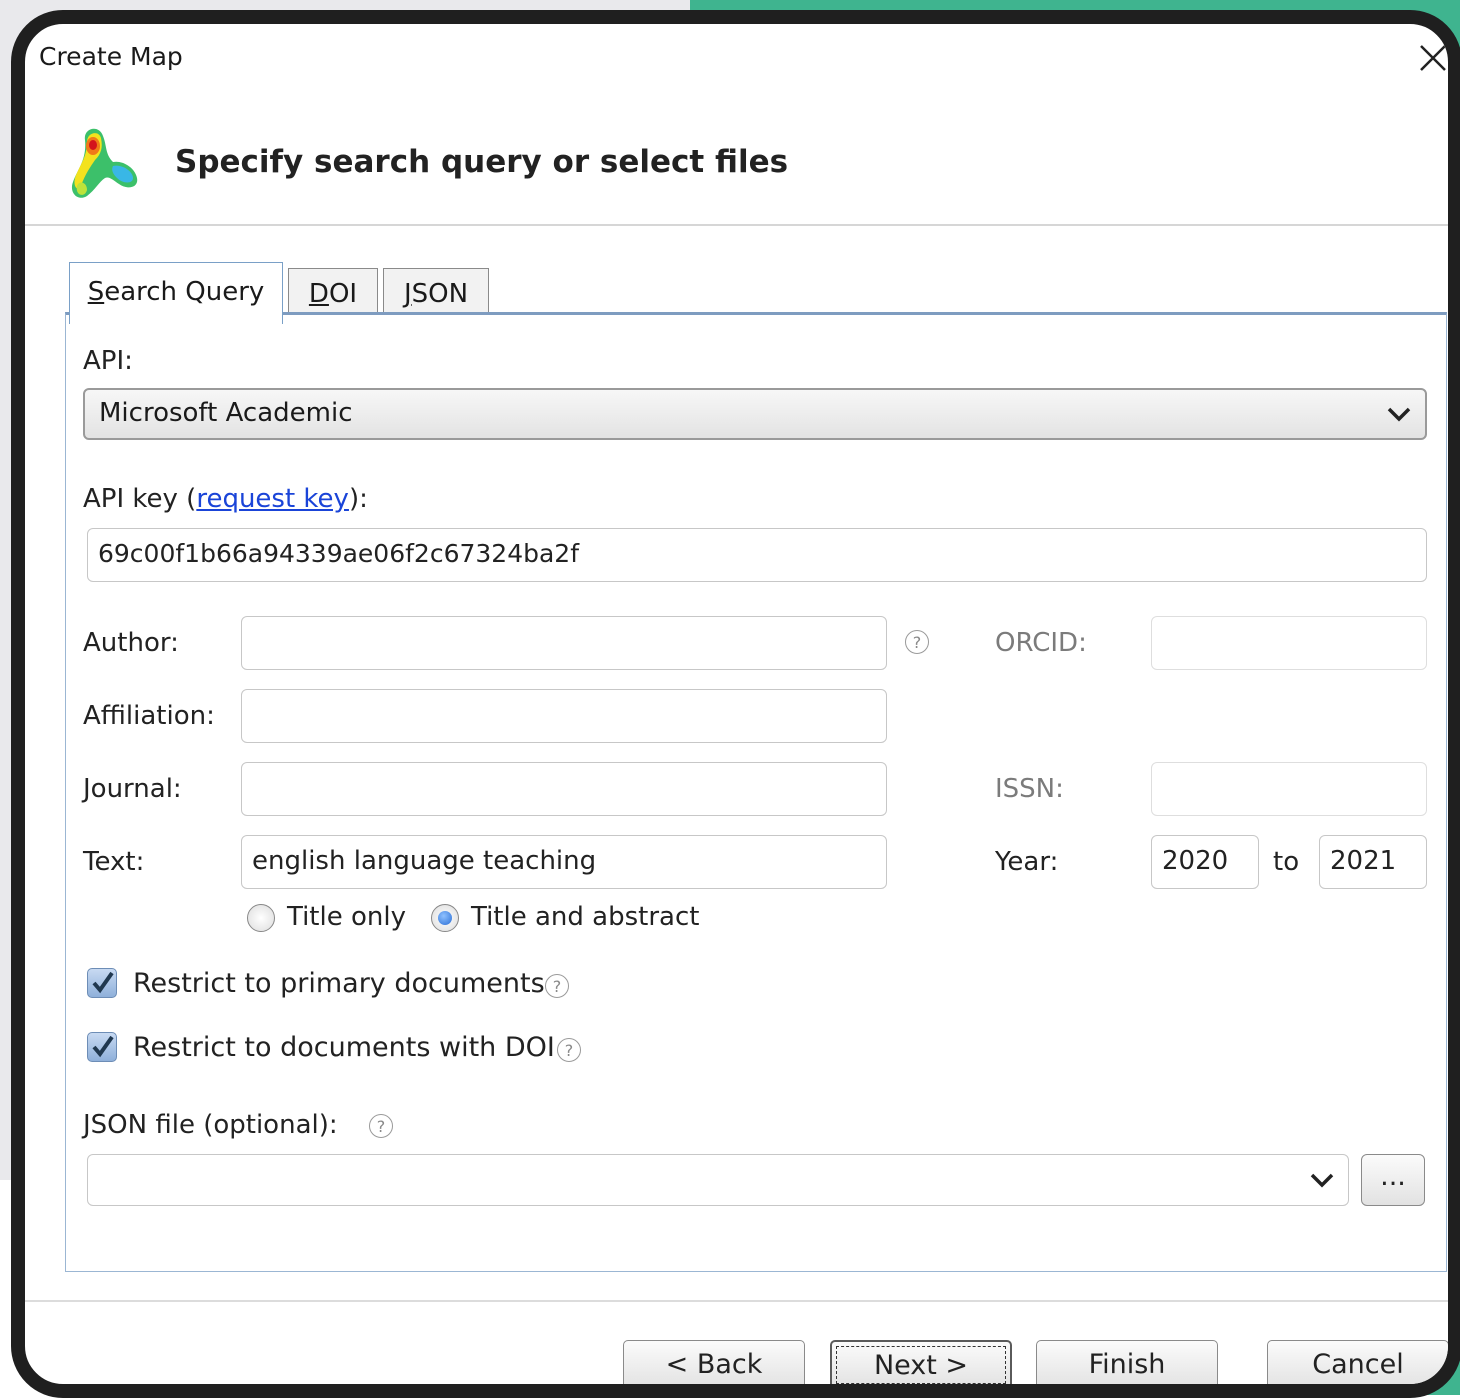  What do you see at coordinates (131, 643) in the screenshot?
I see `author-label: Author:` at bounding box center [131, 643].